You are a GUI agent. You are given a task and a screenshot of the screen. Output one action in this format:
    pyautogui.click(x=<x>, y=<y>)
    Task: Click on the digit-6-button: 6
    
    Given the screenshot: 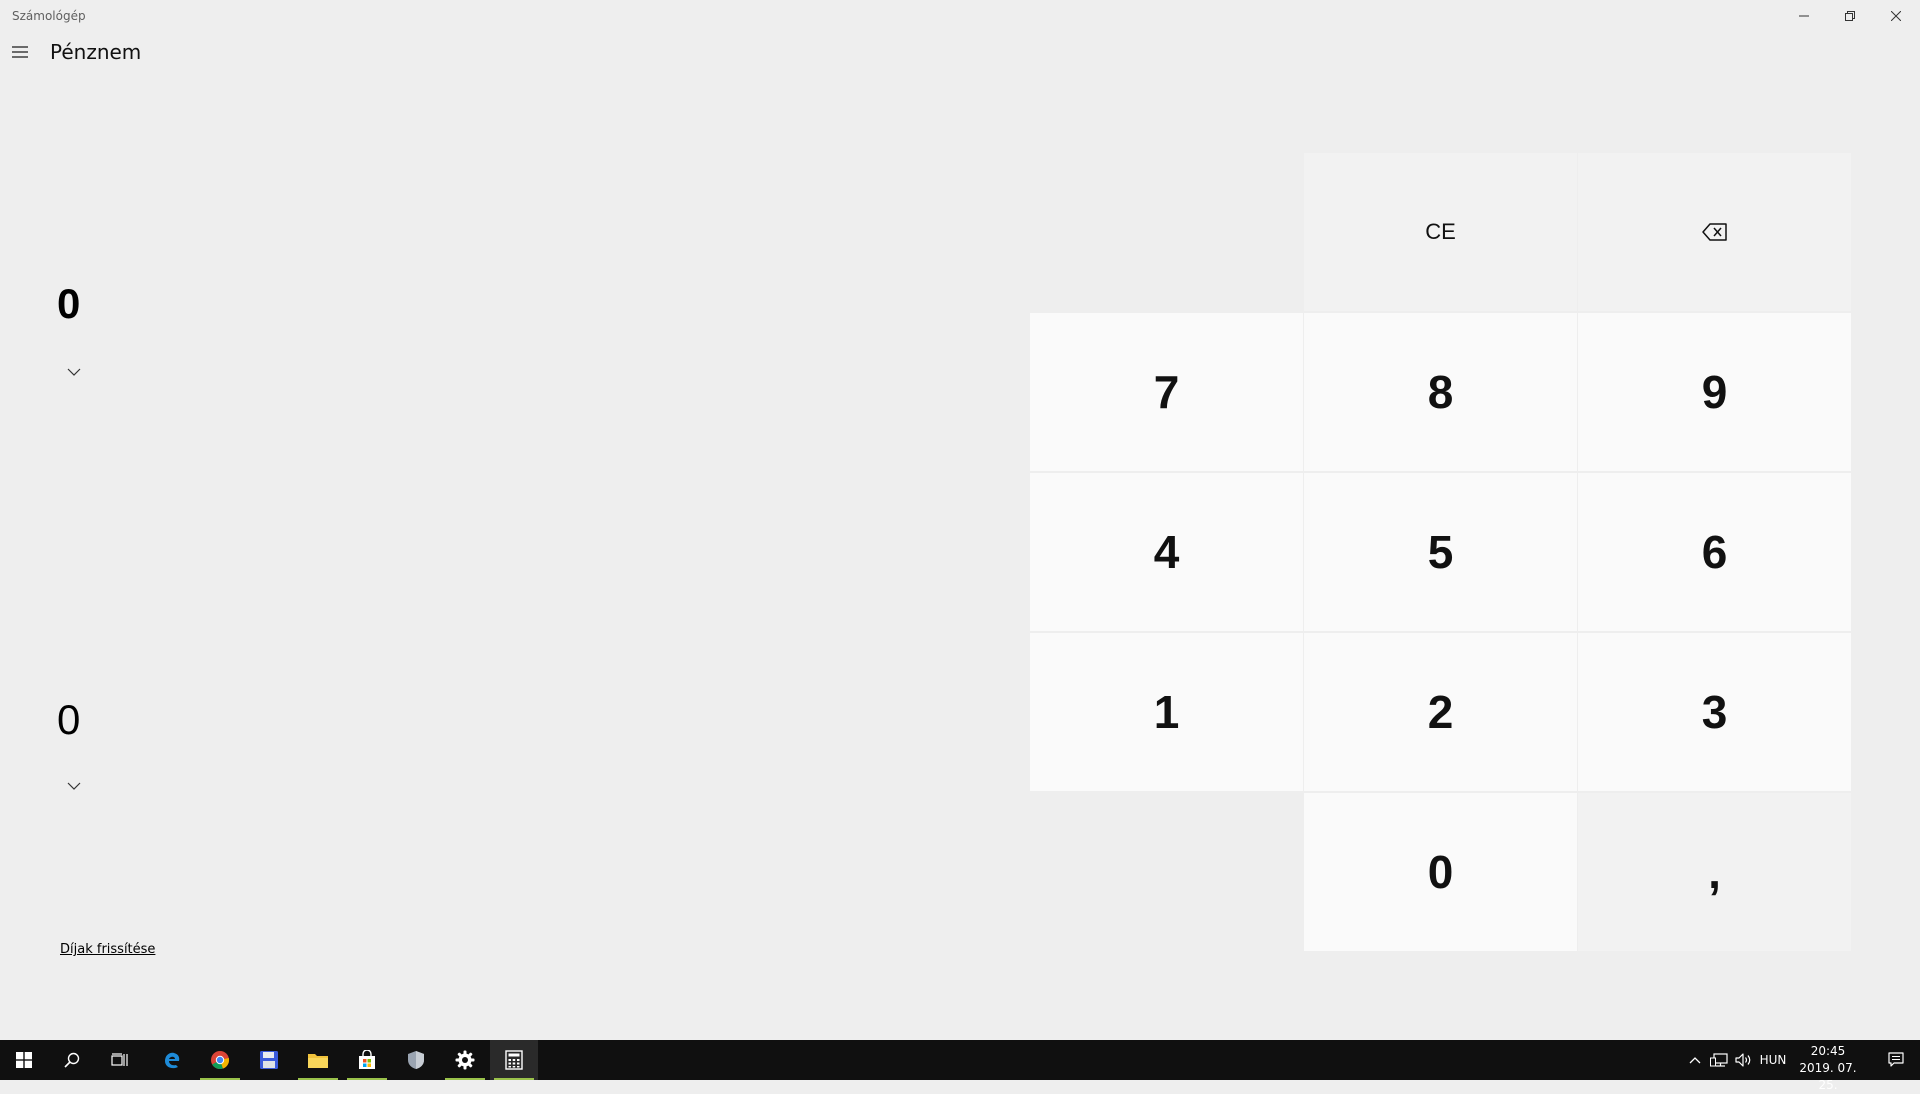 What is the action you would take?
    pyautogui.click(x=1714, y=552)
    